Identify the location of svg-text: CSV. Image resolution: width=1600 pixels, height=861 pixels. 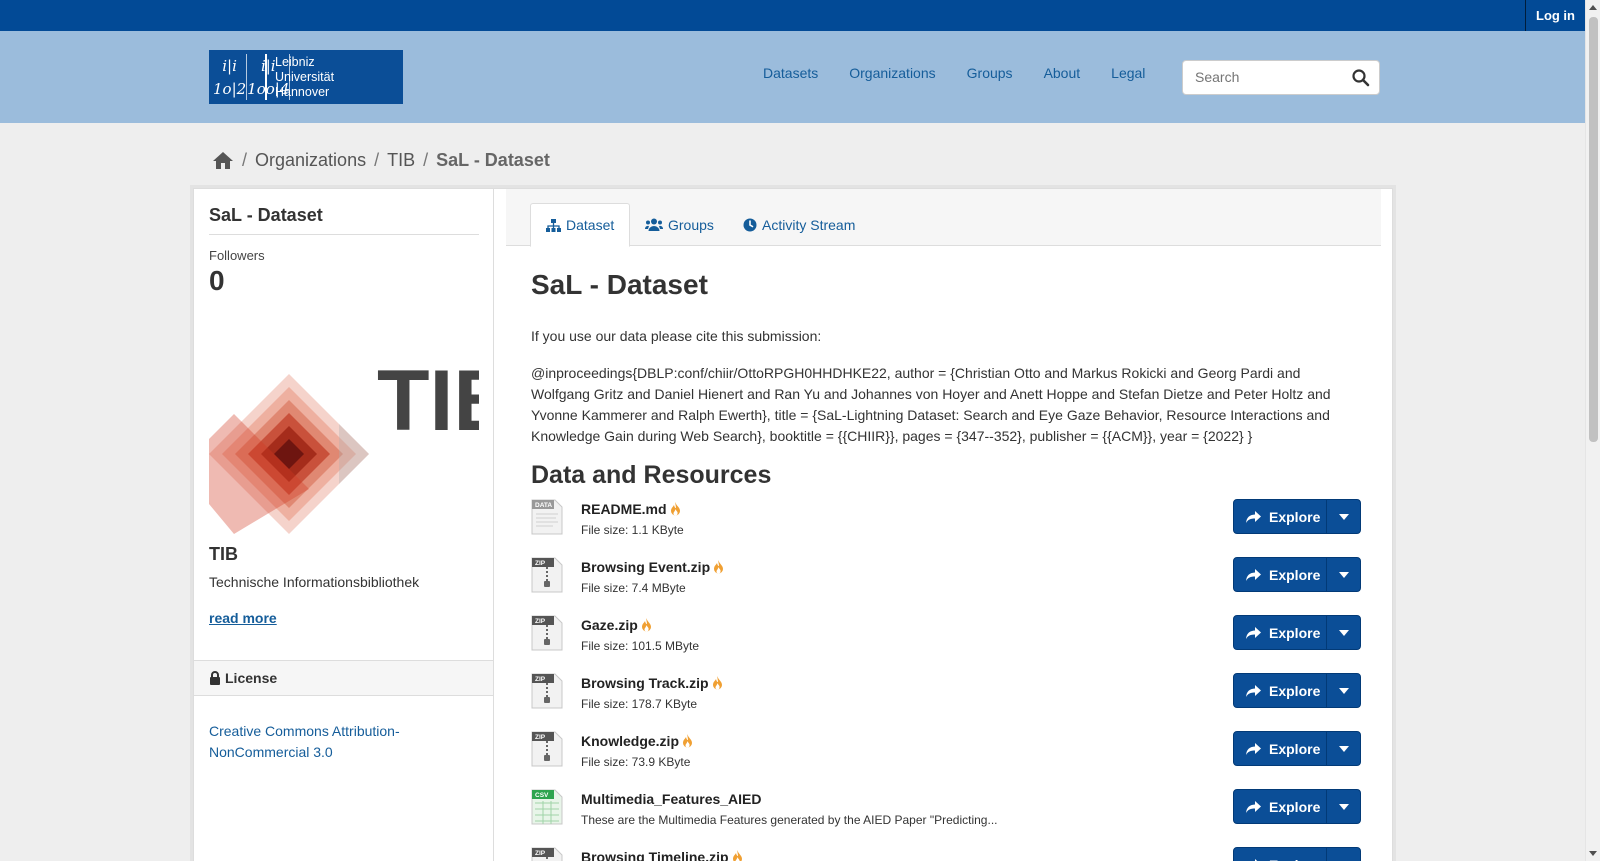
(542, 795).